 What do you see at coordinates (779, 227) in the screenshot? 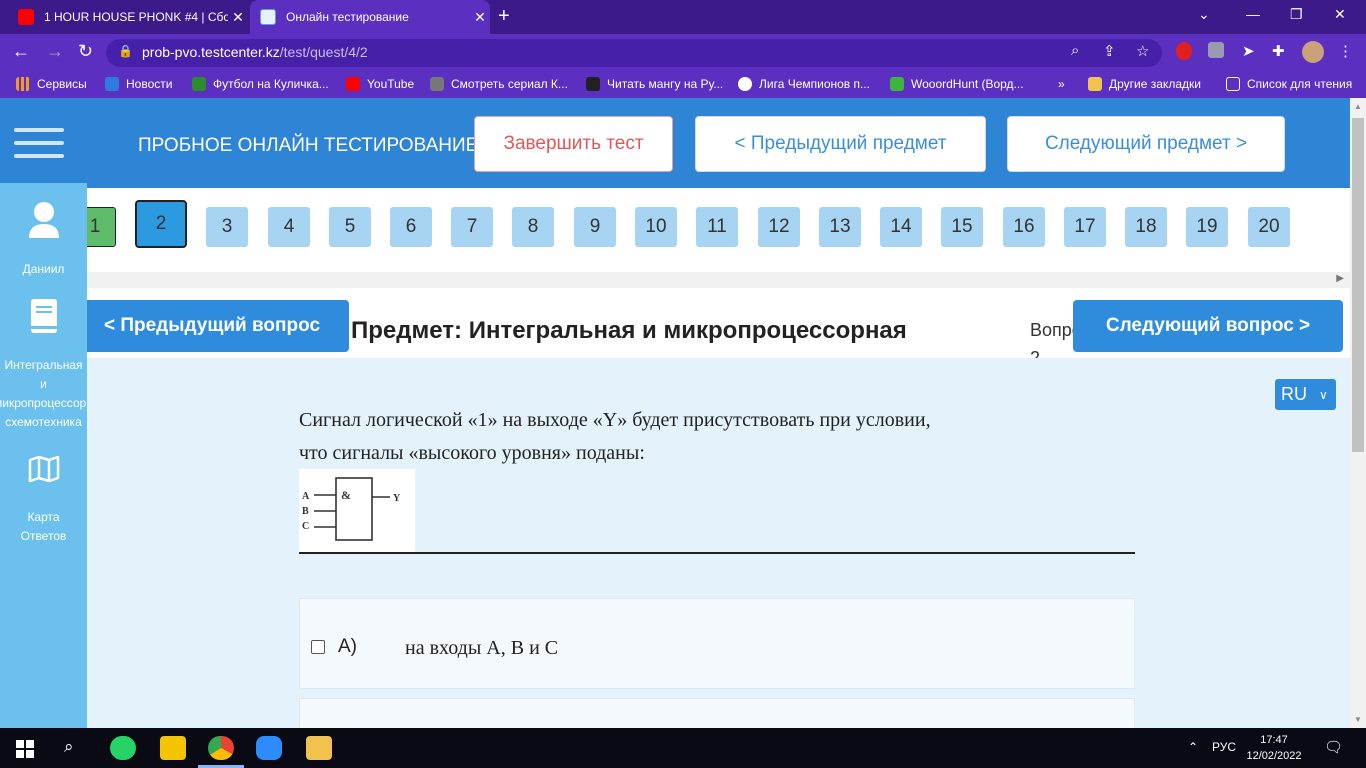
I see `question-number-12: 12` at bounding box center [779, 227].